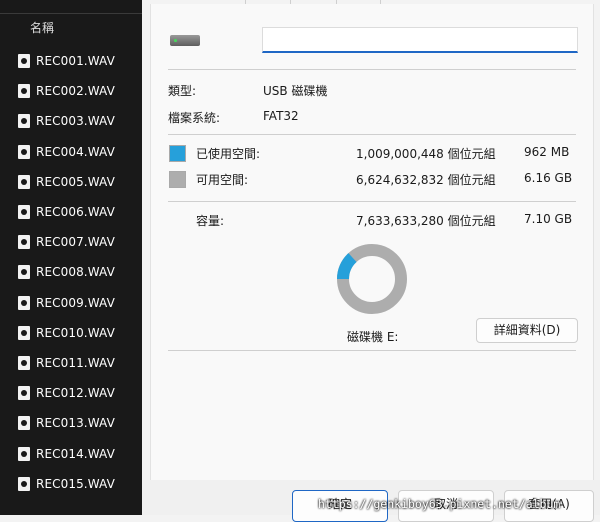 Image resolution: width=600 pixels, height=522 pixels. I want to click on filesystem-label: 檔案系統:, so click(194, 118).